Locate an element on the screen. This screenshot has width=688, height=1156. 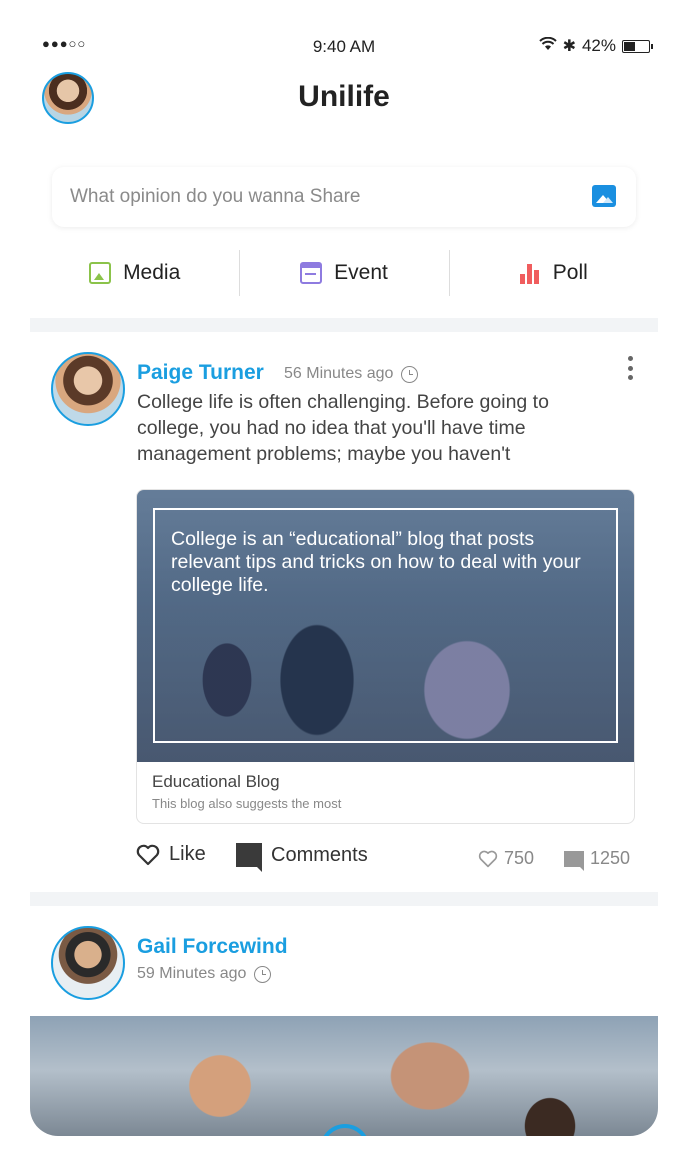
composer-actions: Media Event Poll is located at coordinates (344, 273).